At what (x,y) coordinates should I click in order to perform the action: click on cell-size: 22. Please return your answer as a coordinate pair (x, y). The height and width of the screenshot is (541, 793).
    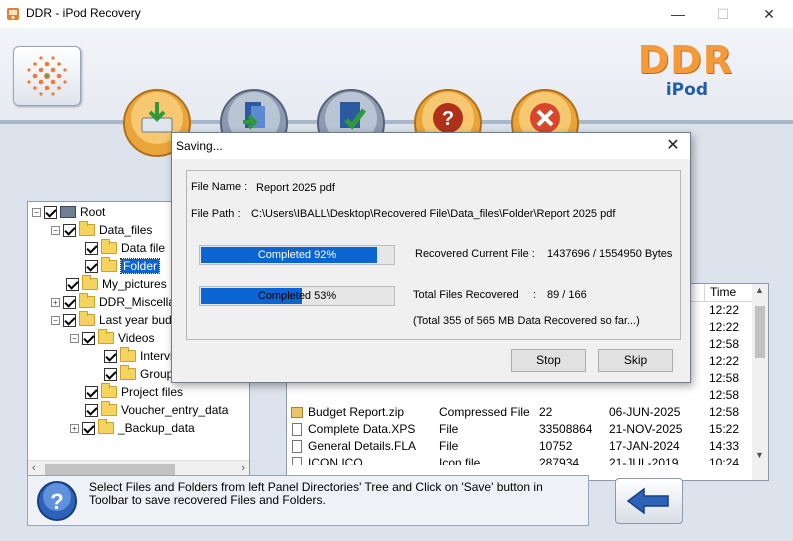
    Looking at the image, I should click on (546, 412).